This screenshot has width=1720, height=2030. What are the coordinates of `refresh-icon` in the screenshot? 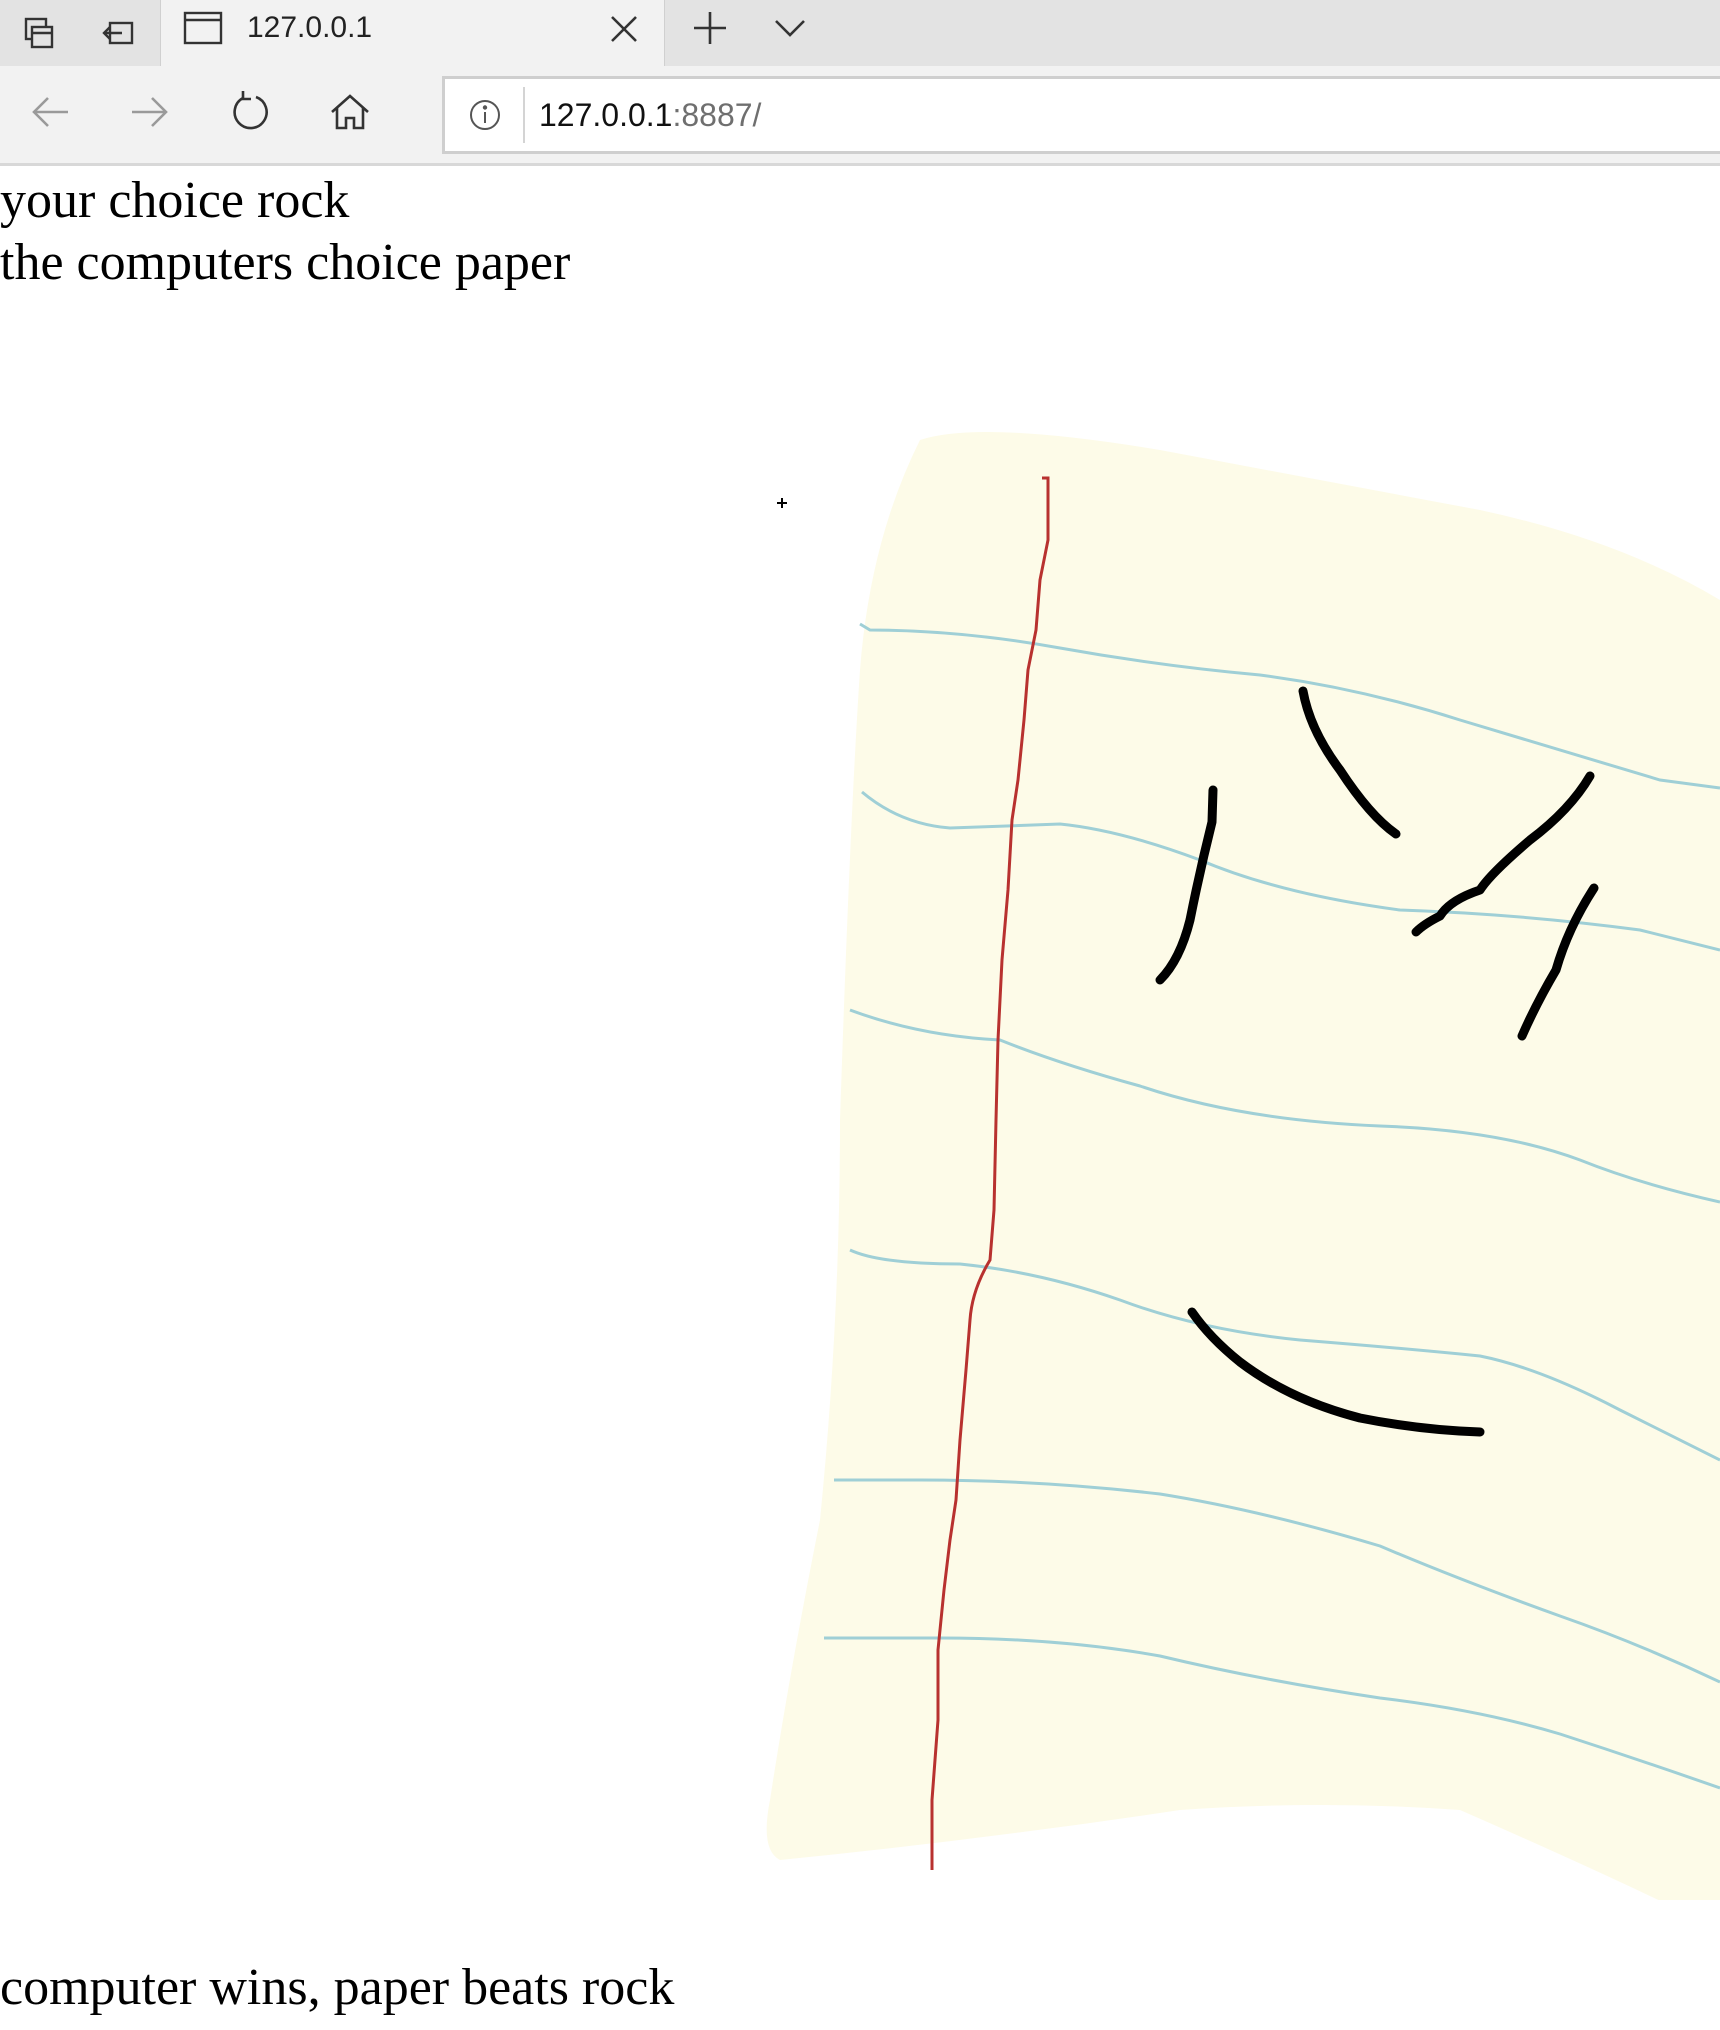 It's located at (250, 112).